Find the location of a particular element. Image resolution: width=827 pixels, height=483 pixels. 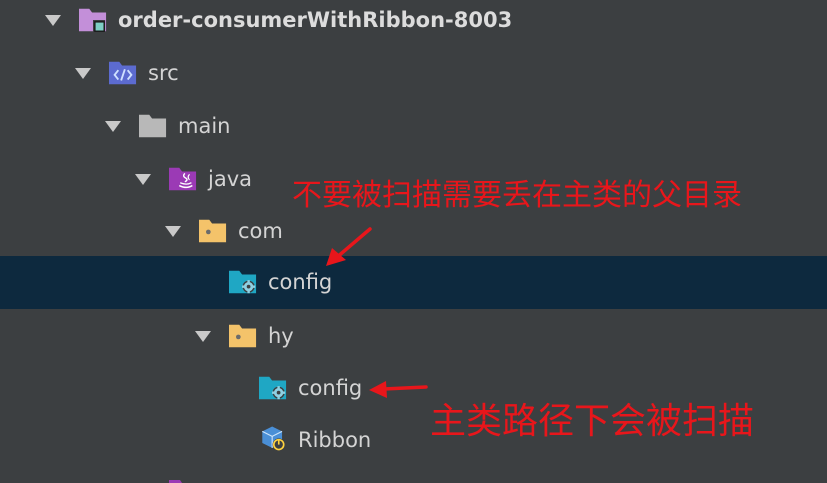

tree-label-com-config: config is located at coordinates (300, 282).